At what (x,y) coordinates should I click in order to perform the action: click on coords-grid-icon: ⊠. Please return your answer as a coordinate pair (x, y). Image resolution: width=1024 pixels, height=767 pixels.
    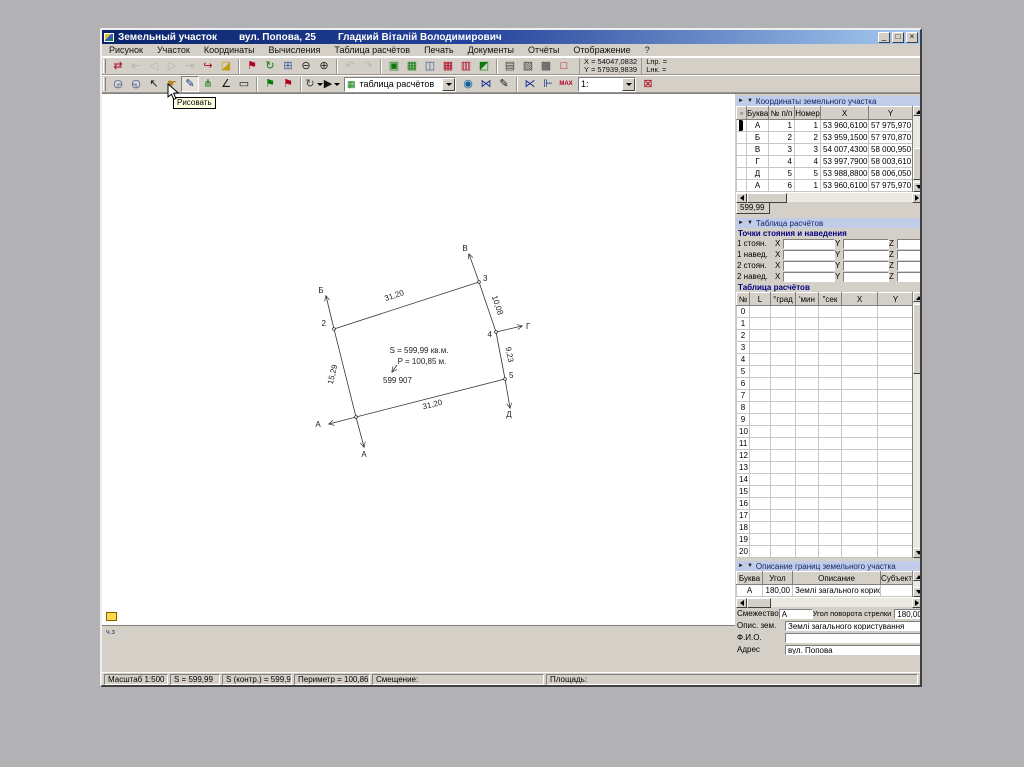
    Looking at the image, I should click on (648, 84).